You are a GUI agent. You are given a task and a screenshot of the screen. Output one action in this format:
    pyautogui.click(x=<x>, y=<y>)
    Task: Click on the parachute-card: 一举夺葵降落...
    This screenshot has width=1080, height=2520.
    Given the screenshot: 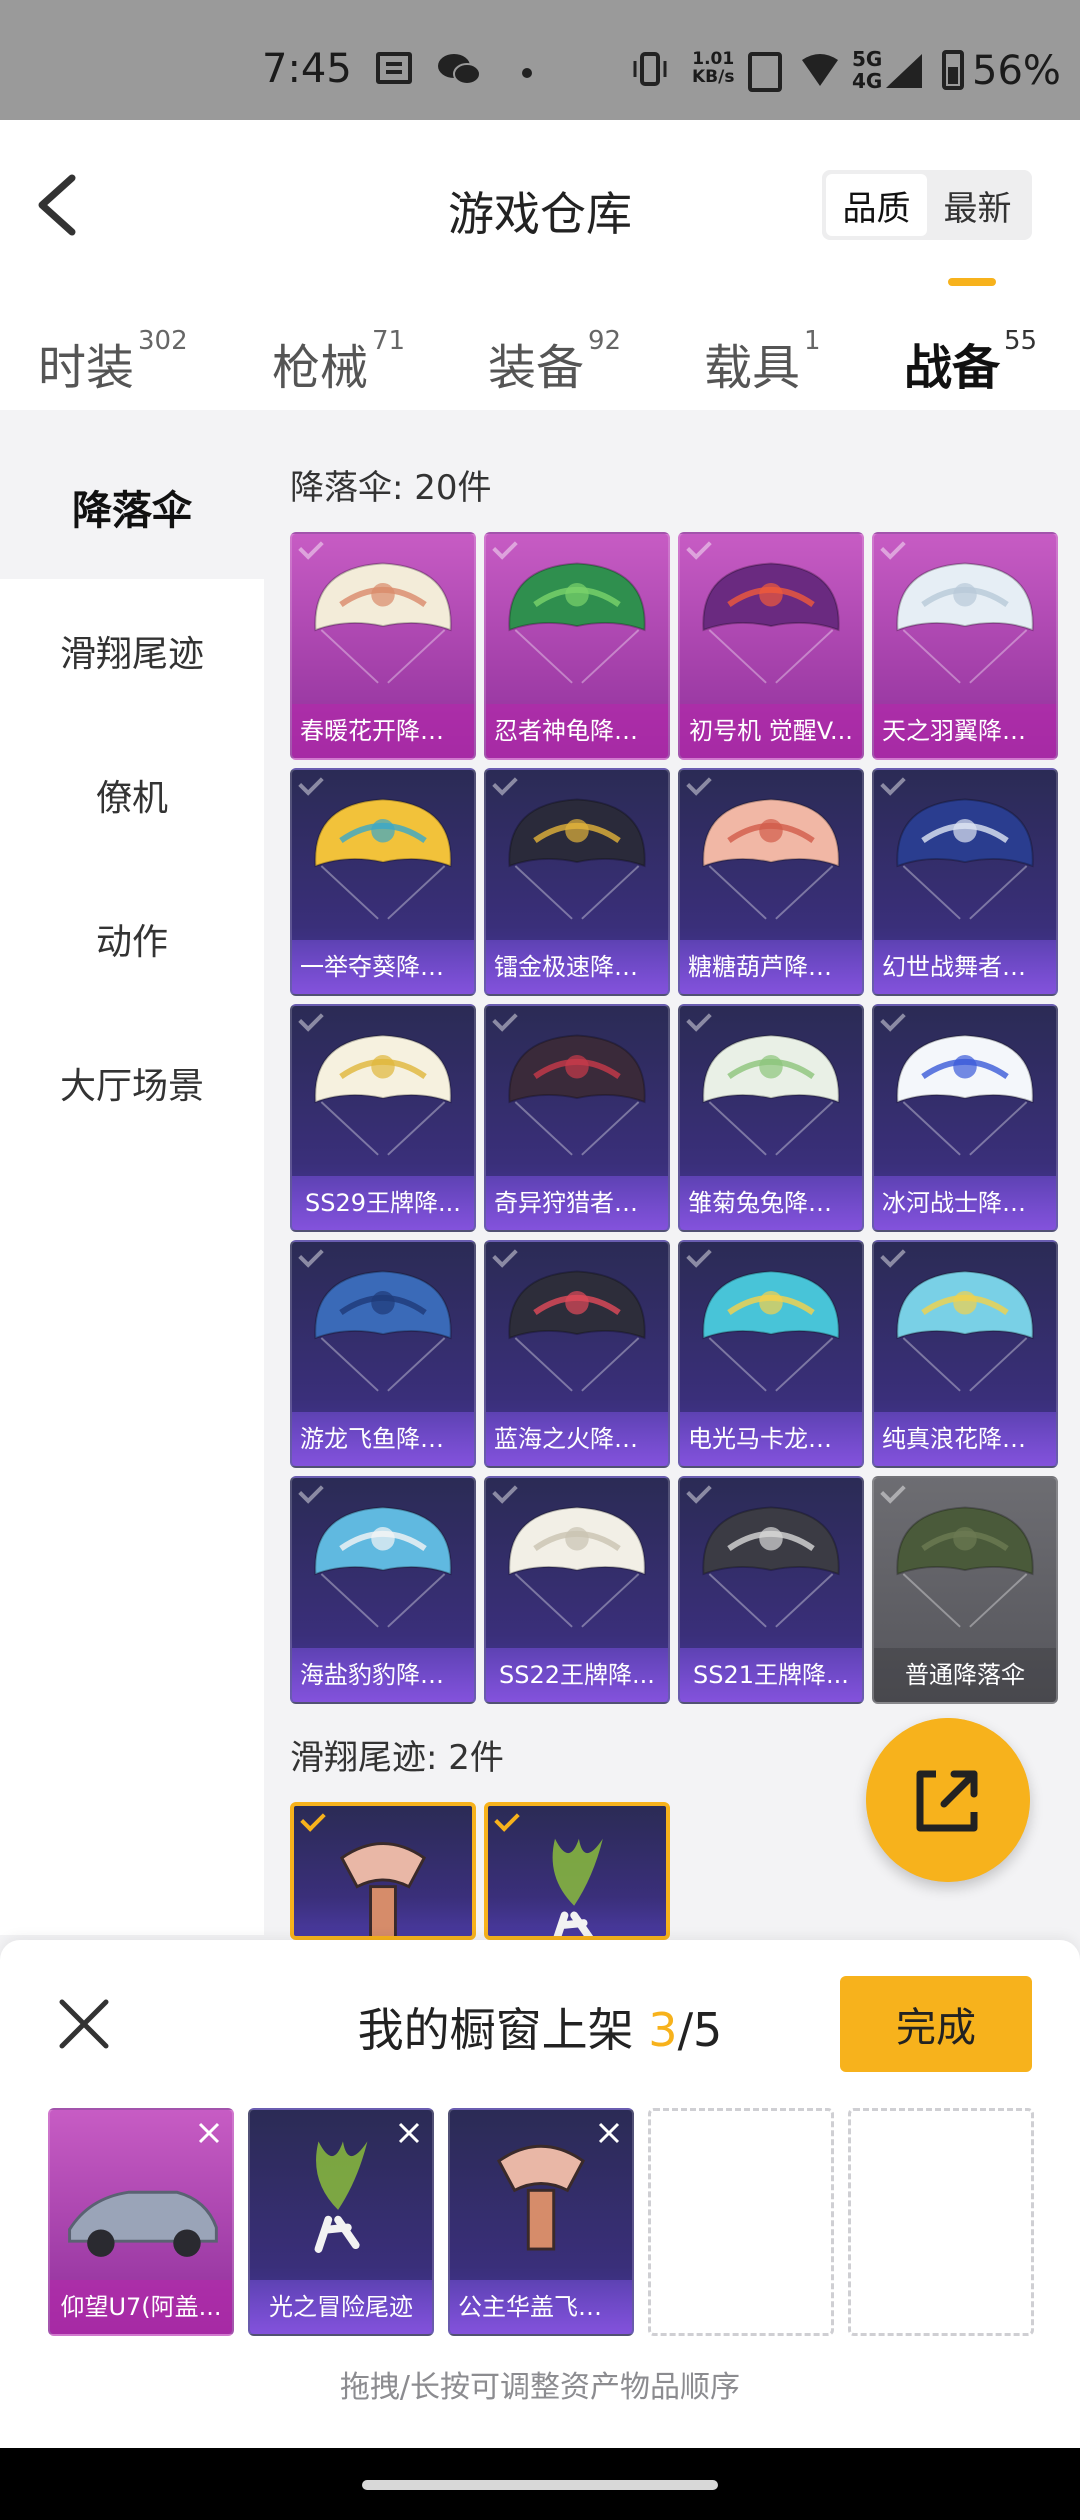 What is the action you would take?
    pyautogui.click(x=383, y=882)
    